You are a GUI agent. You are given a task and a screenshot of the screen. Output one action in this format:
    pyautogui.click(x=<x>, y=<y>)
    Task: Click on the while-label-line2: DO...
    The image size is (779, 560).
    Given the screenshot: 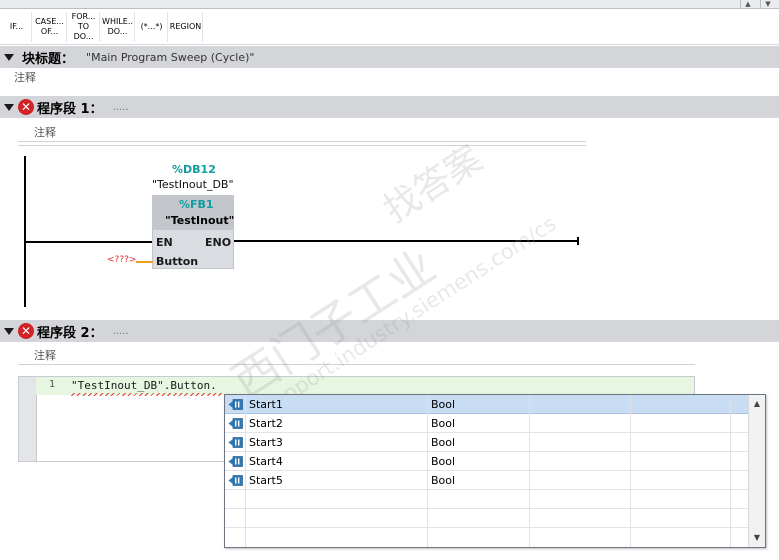 What is the action you would take?
    pyautogui.click(x=117, y=31)
    